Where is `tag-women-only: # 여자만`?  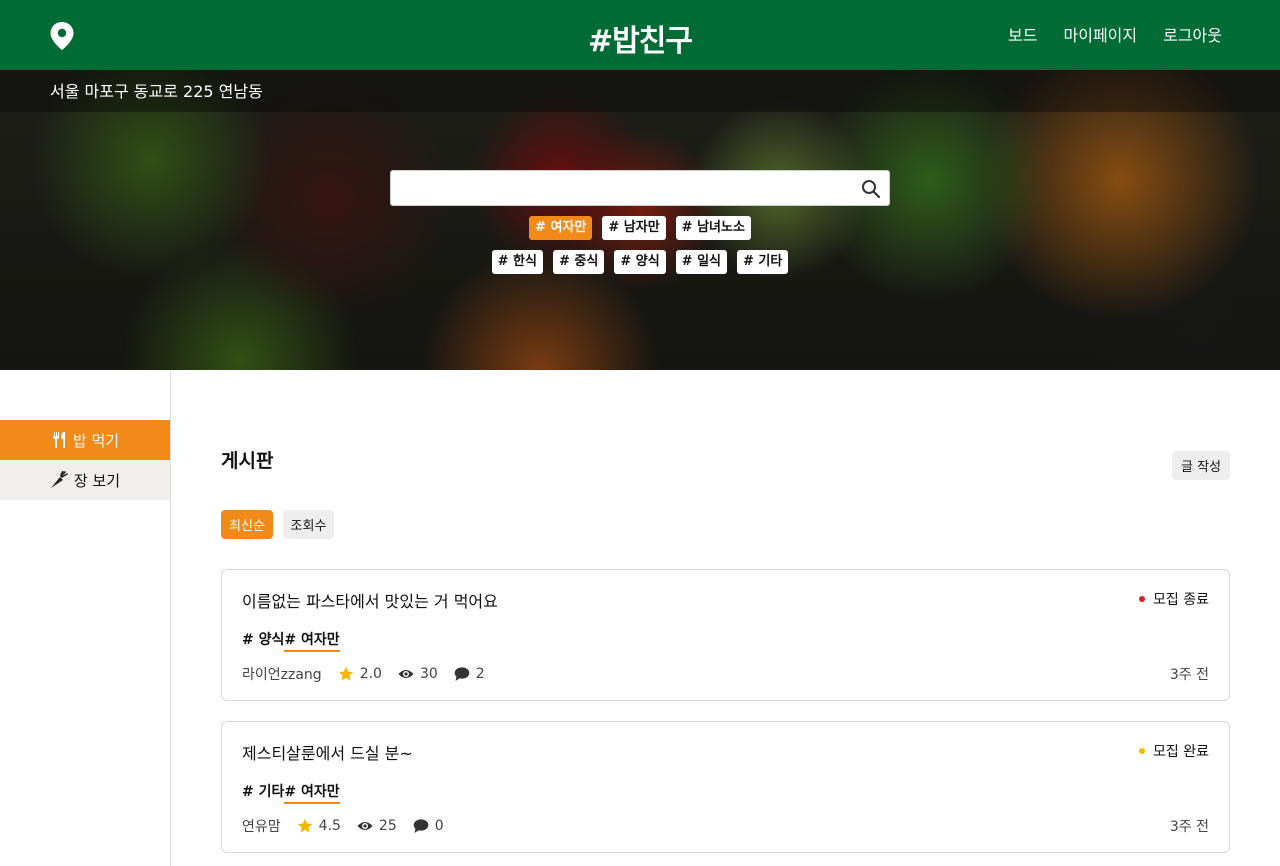
tag-women-only: # 여자만 is located at coordinates (561, 228).